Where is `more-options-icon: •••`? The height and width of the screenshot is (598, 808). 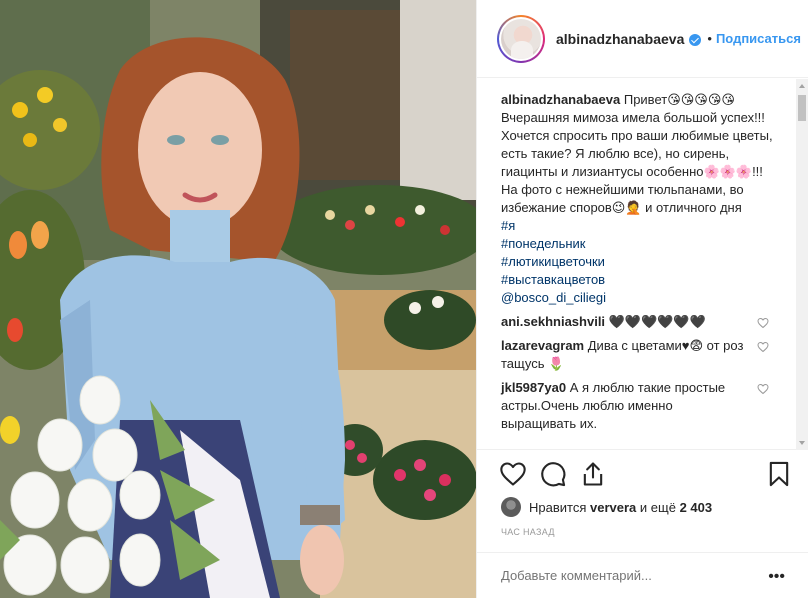
more-options-icon: ••• is located at coordinates (776, 577).